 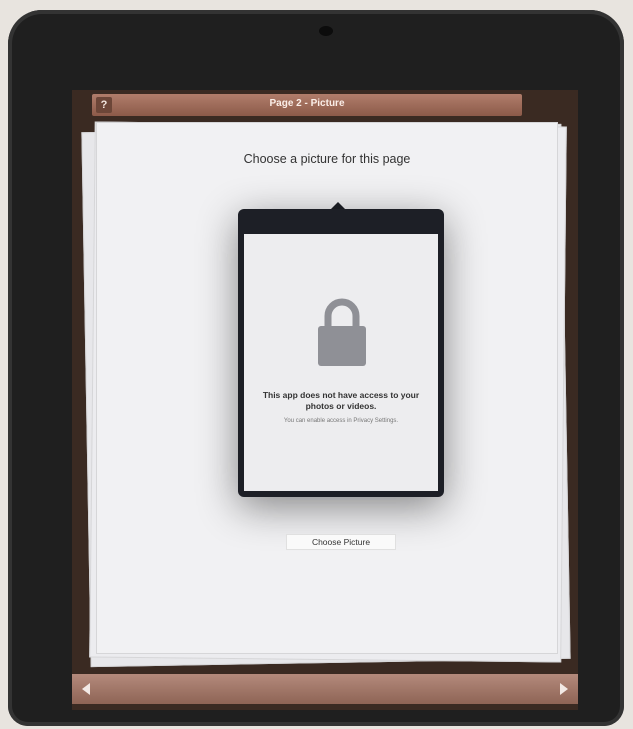 I want to click on arrow-right-icon, so click(x=564, y=689).